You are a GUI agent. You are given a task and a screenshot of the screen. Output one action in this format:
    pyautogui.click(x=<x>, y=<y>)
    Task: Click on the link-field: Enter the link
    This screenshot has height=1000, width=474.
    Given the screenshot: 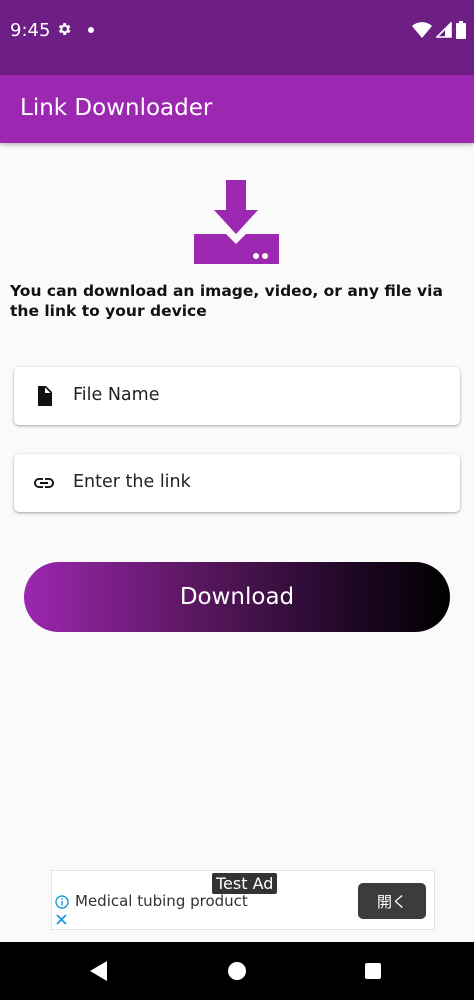 What is the action you would take?
    pyautogui.click(x=237, y=483)
    